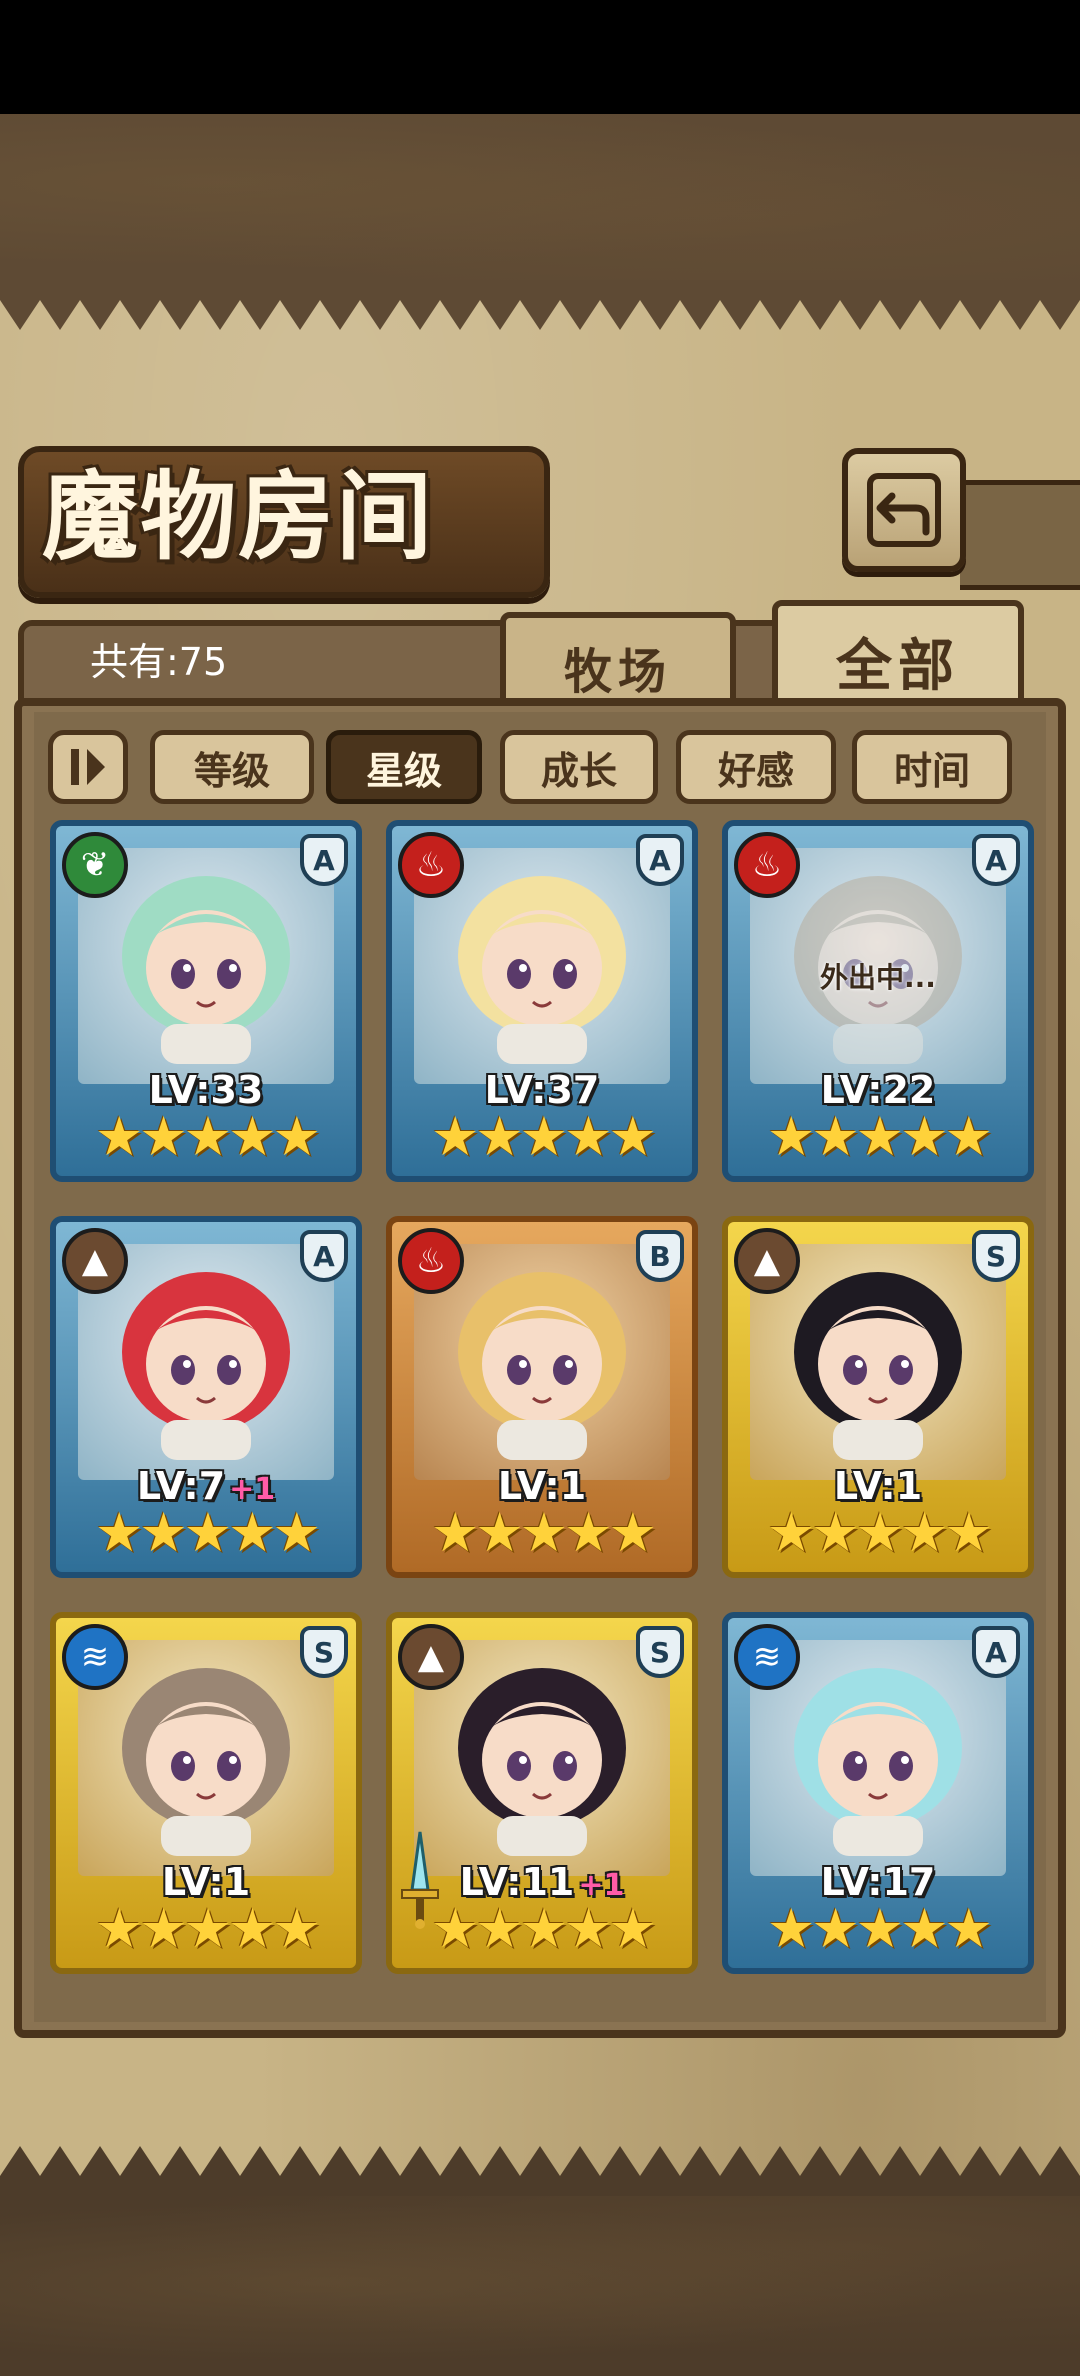 The height and width of the screenshot is (2376, 1080). I want to click on monster-card: ♨ A LV:37 ★★★★★, so click(542, 1001).